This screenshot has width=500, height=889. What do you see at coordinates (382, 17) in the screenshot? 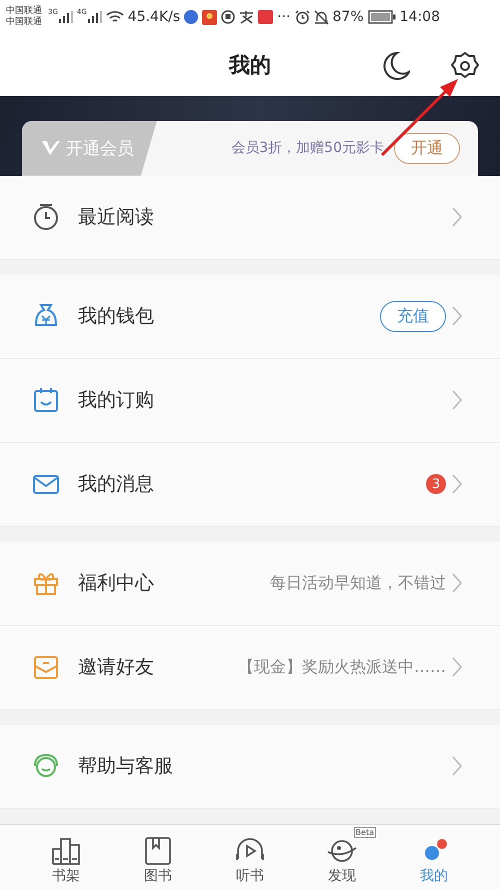
I see `battery-icon` at bounding box center [382, 17].